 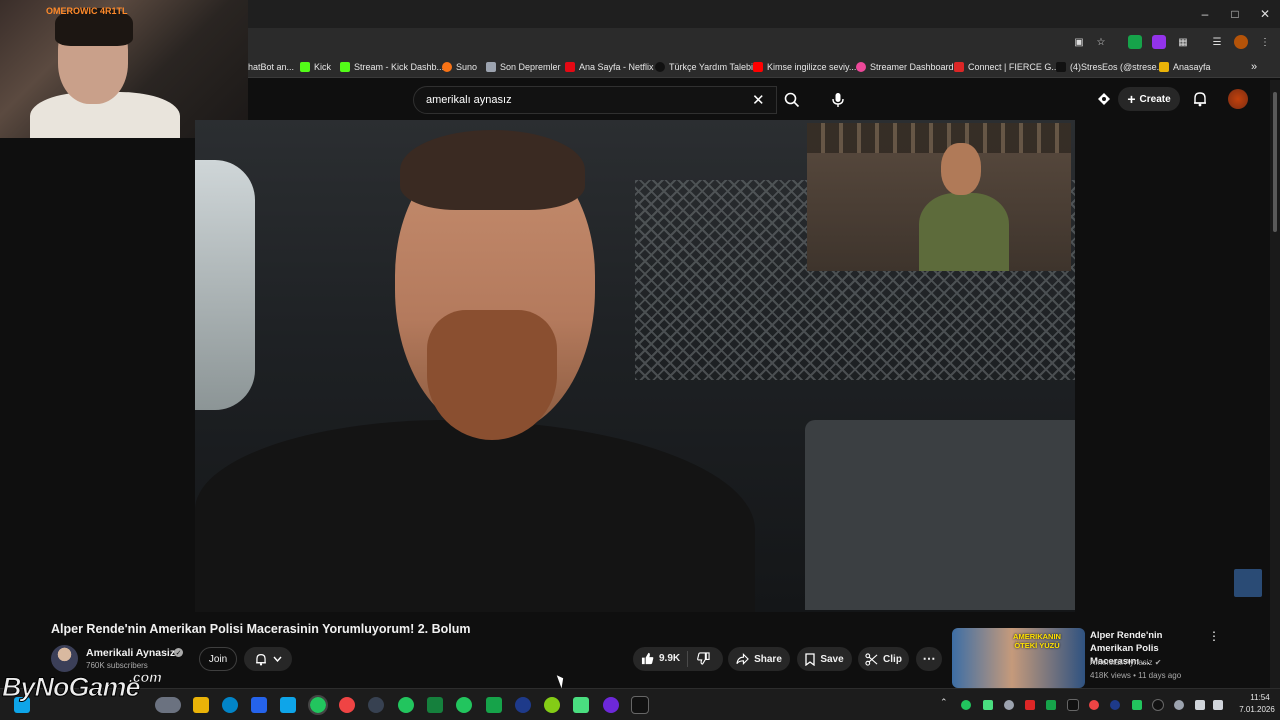 What do you see at coordinates (124, 69) in the screenshot?
I see `webcam-overlay: OMEROWIC 4R1TL` at bounding box center [124, 69].